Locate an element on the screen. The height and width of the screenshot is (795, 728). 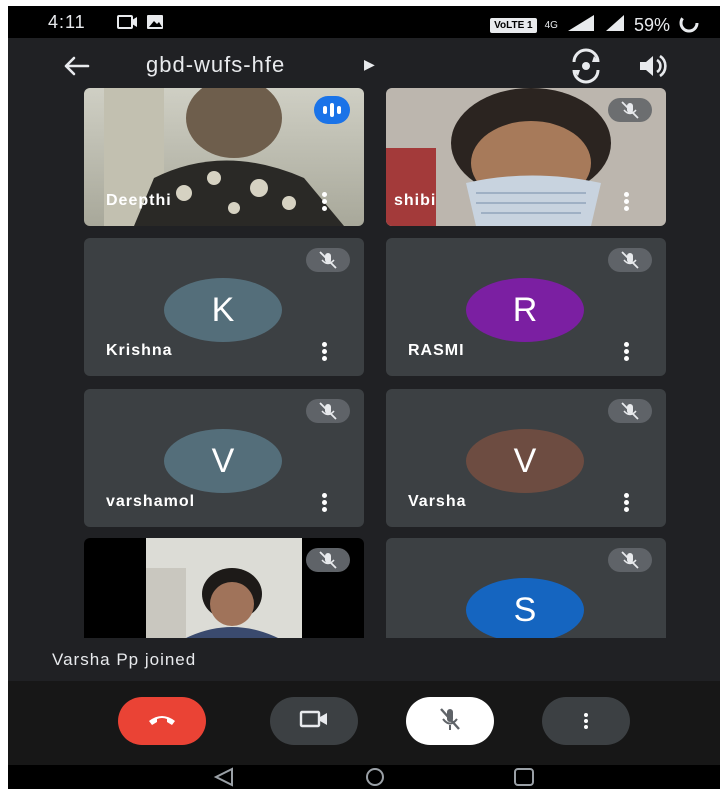
meeting-header: gbd-wufs-hfe ▶ is located at coordinates (364, 66).